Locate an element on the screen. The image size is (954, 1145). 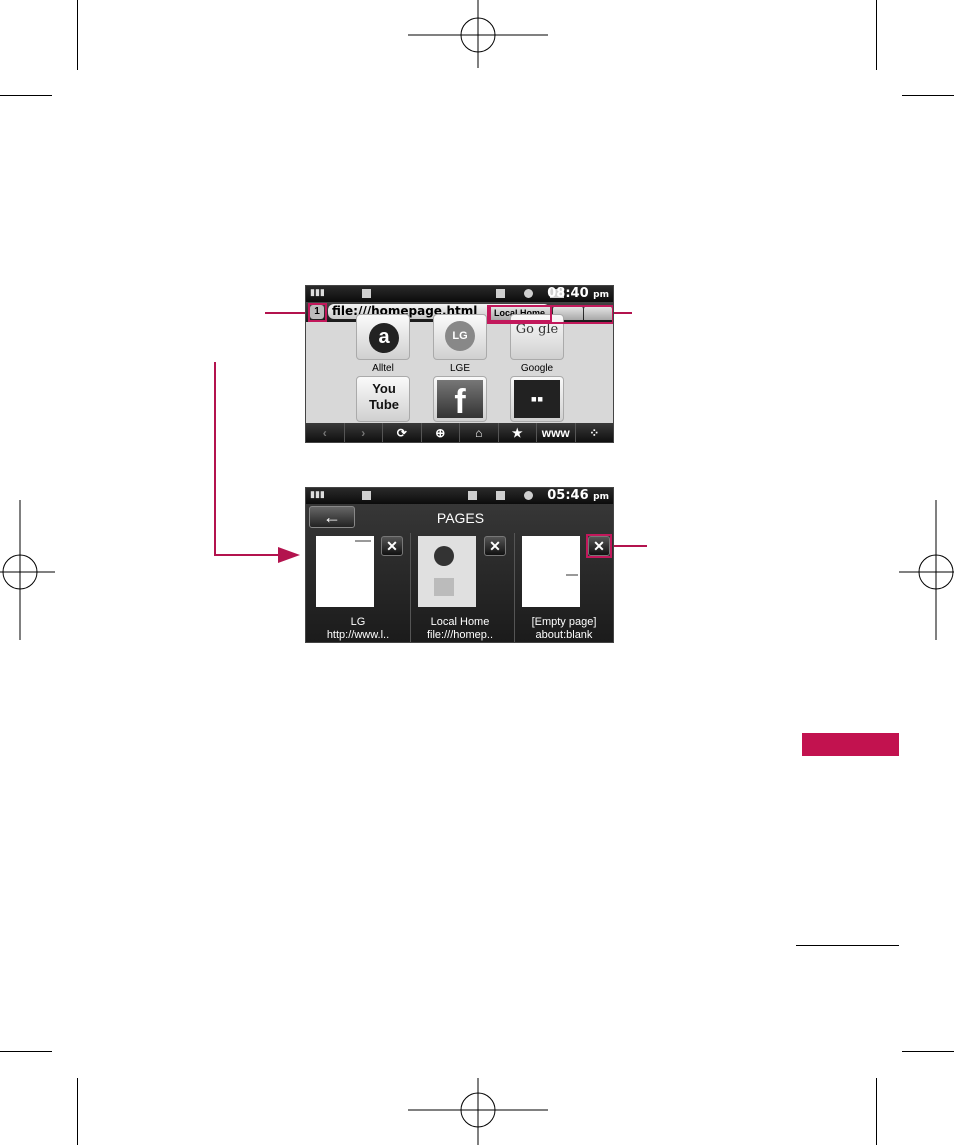
arrow-head-icon is located at coordinates (289, 555).